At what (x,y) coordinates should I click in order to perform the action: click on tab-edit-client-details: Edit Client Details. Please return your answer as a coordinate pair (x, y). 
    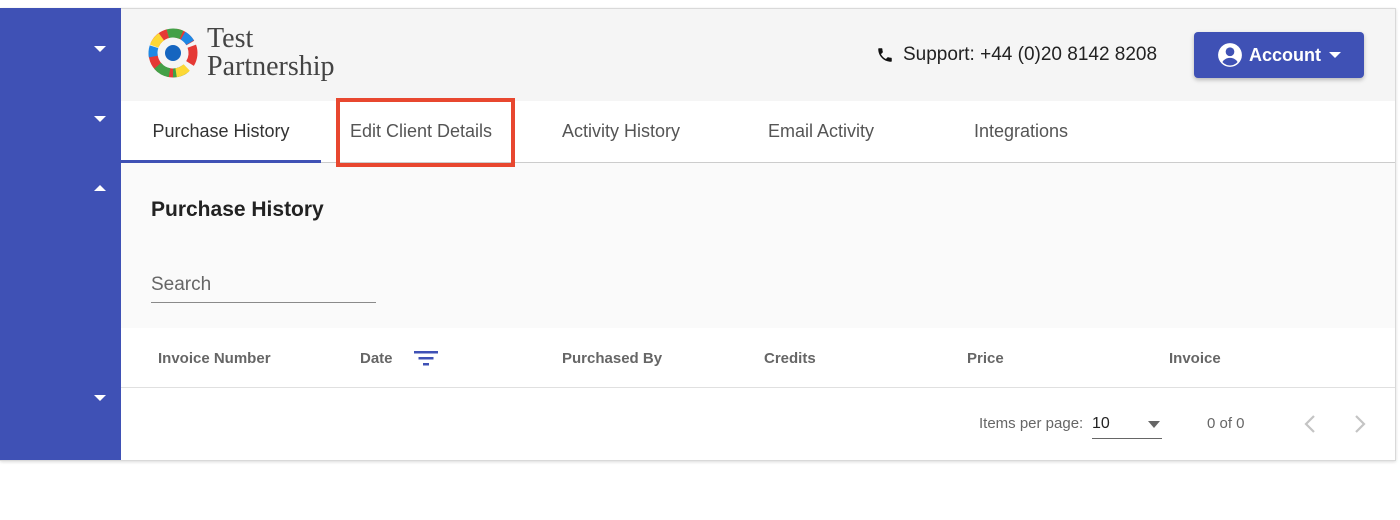
    Looking at the image, I should click on (421, 131).